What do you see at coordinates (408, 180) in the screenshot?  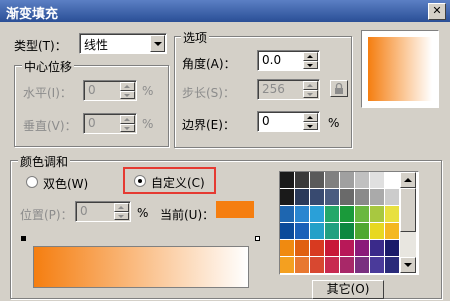 I see `scroll-up-icon` at bounding box center [408, 180].